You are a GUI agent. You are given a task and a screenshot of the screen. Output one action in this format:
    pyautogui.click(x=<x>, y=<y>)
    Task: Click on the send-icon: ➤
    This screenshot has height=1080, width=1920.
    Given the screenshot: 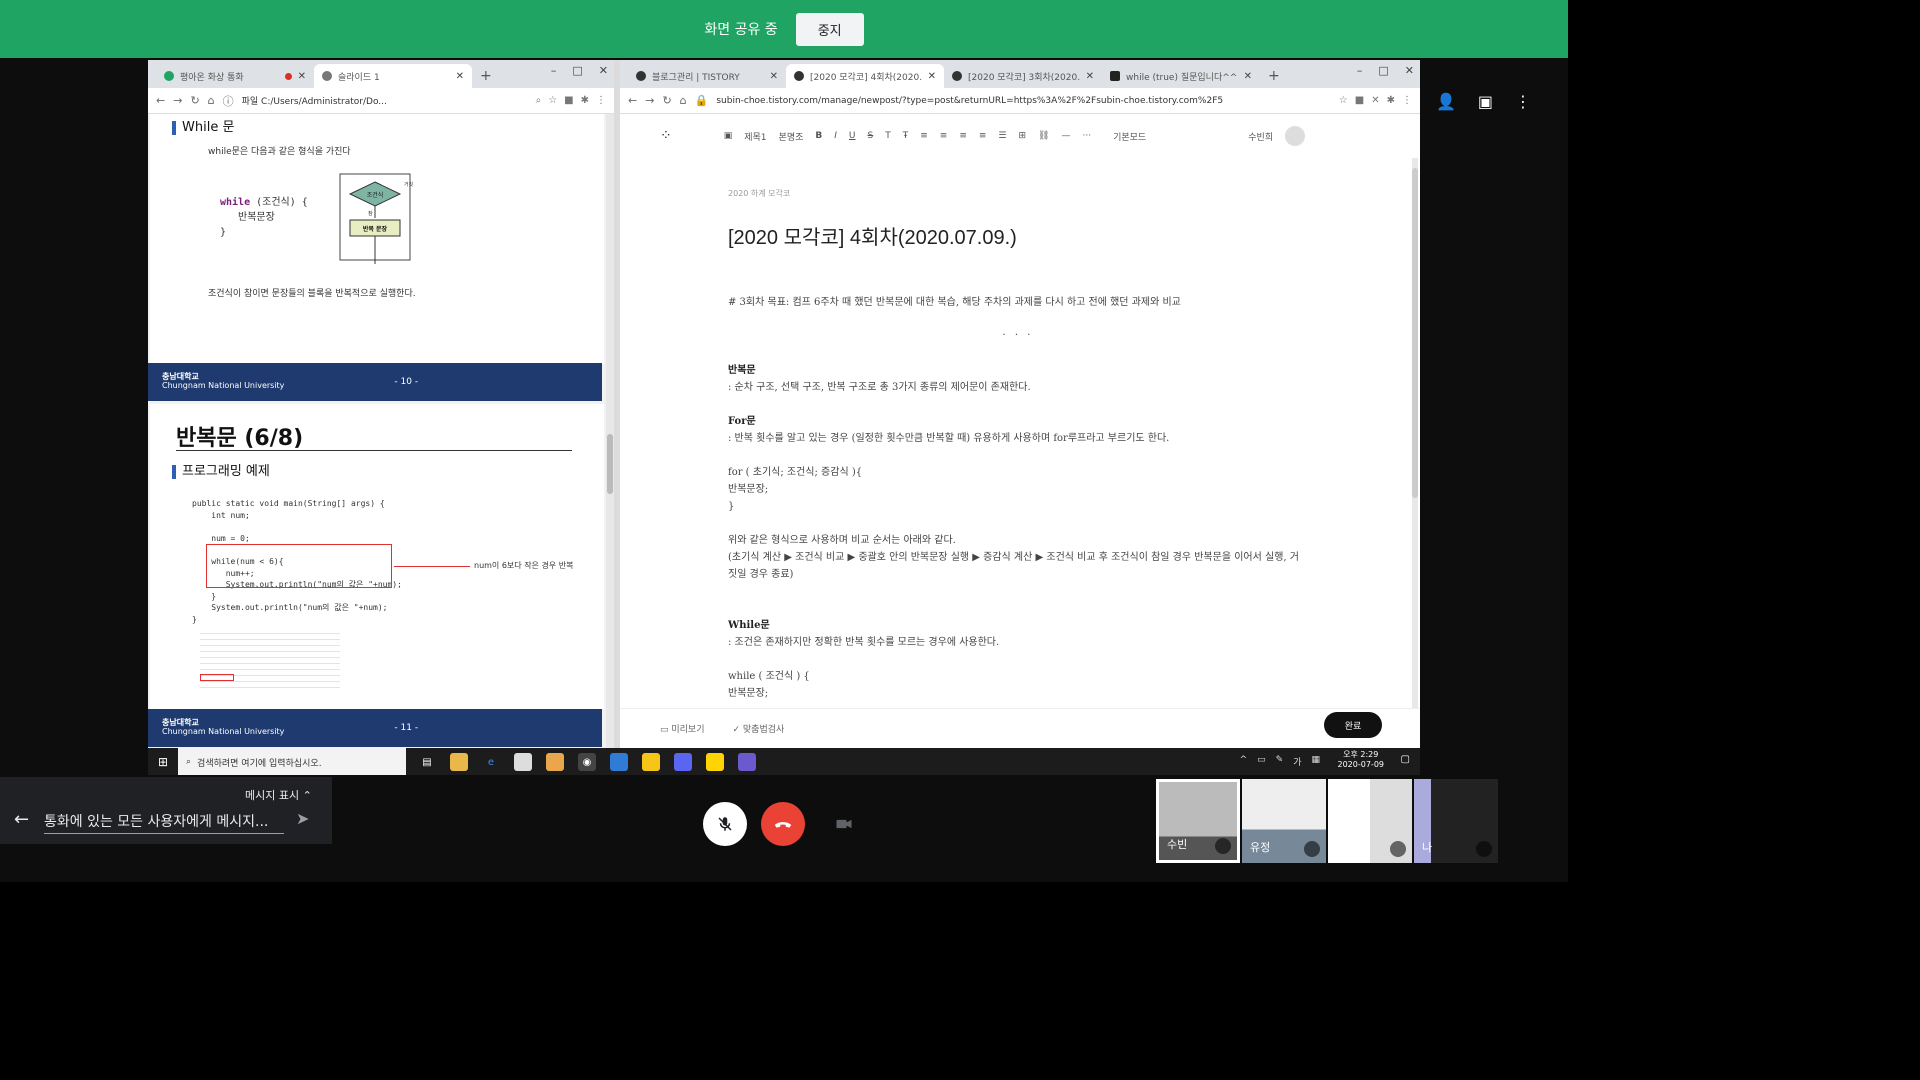 What is the action you would take?
    pyautogui.click(x=302, y=818)
    